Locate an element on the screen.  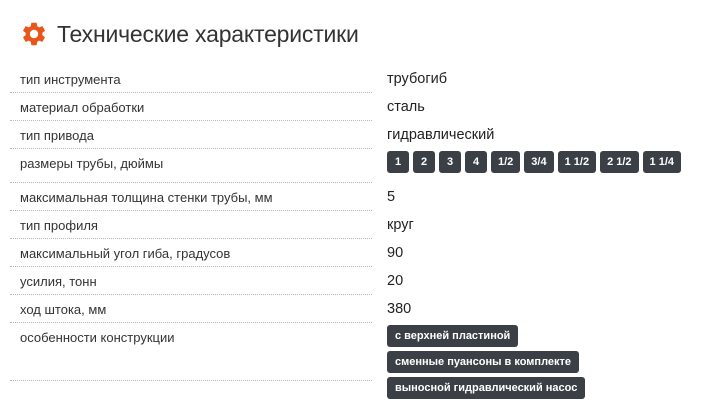
spec-label: тип привода is located at coordinates (191, 135).